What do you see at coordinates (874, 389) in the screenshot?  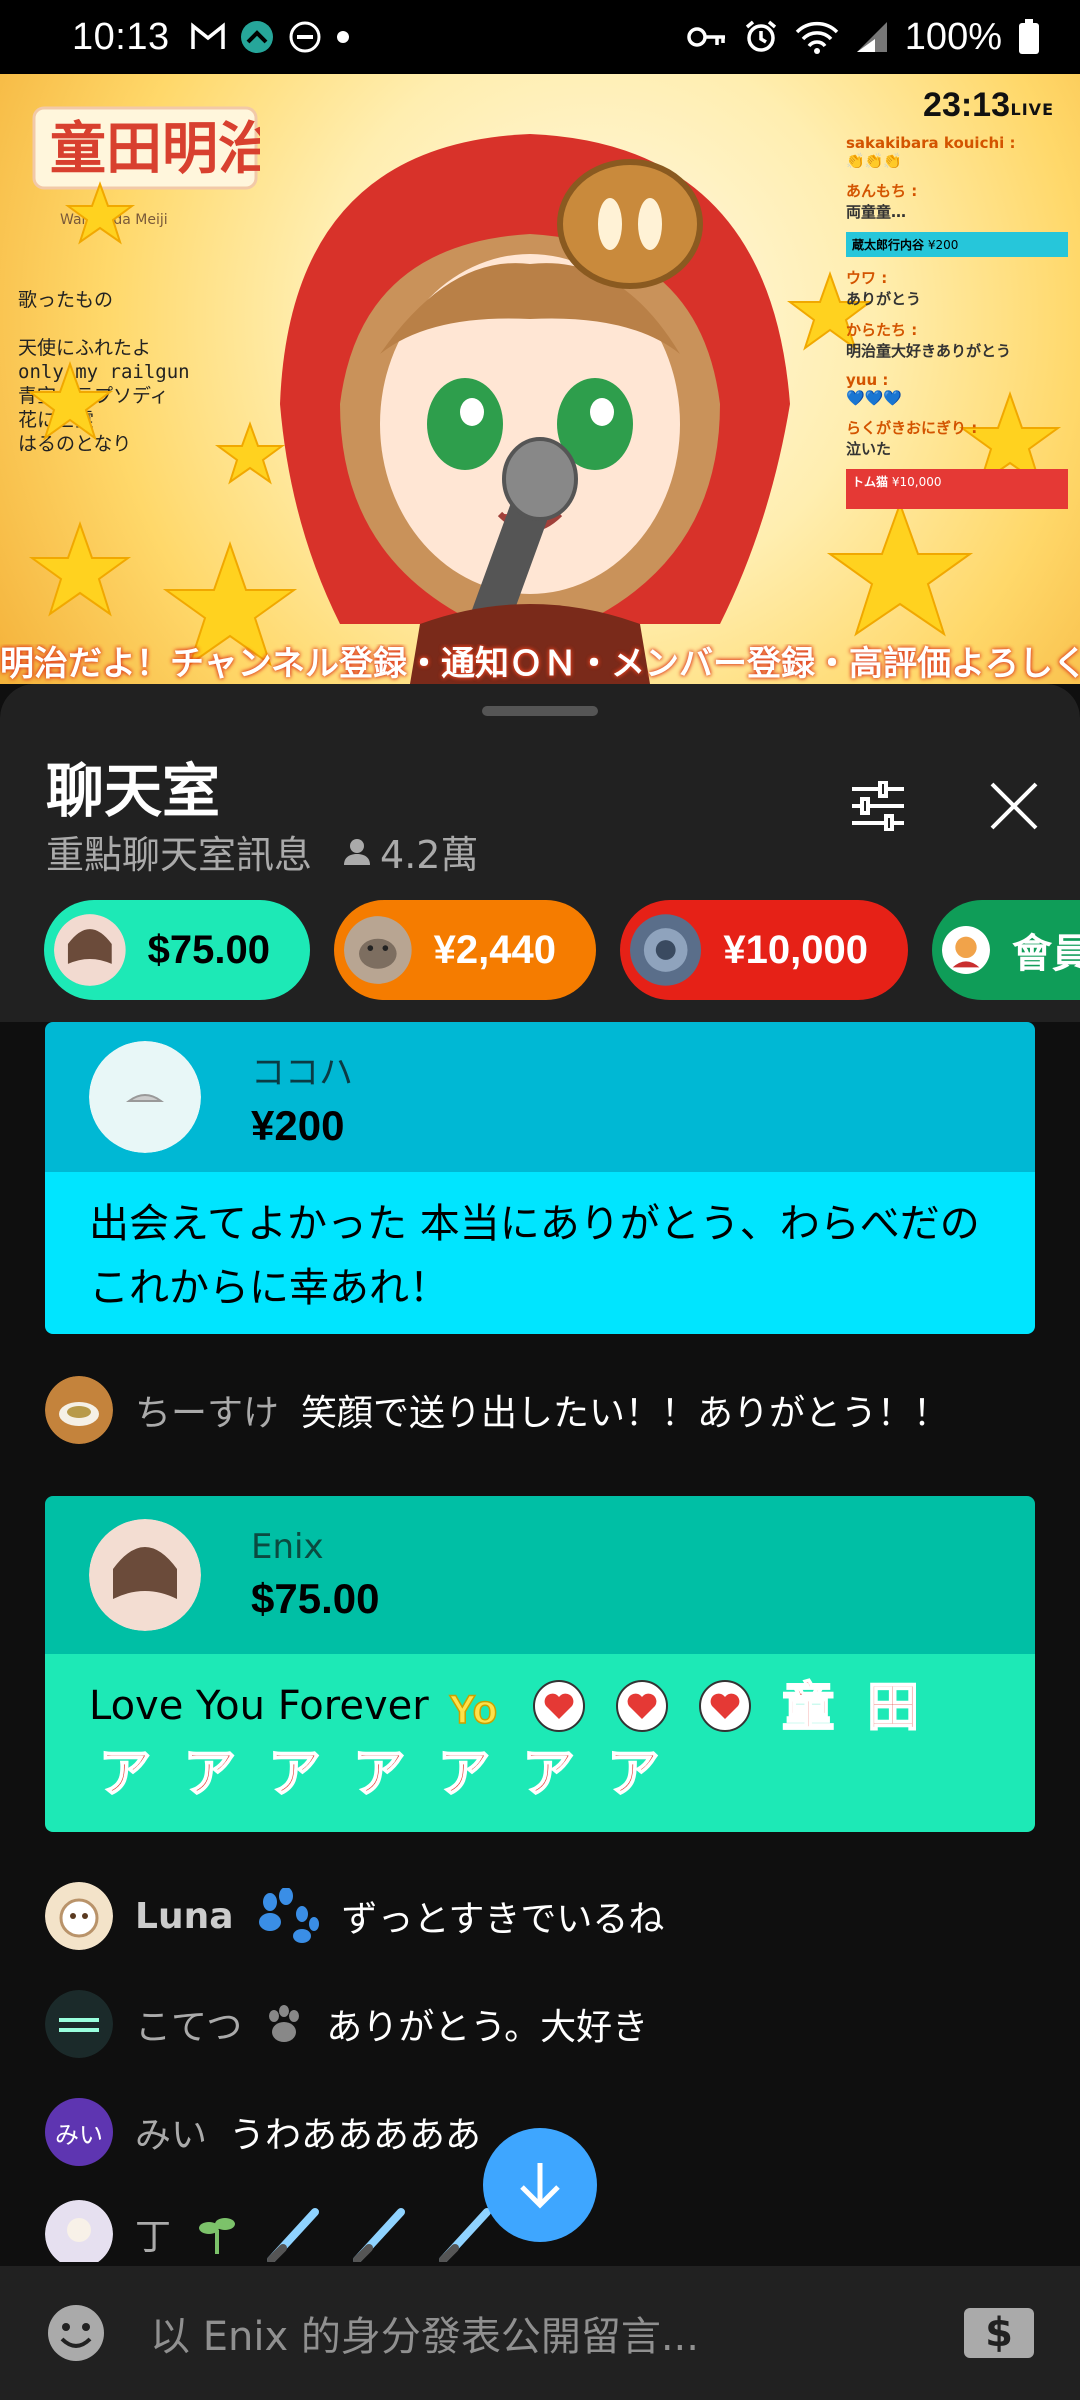 I see `overlay-chat-line: yuu : 💙💙💙` at bounding box center [874, 389].